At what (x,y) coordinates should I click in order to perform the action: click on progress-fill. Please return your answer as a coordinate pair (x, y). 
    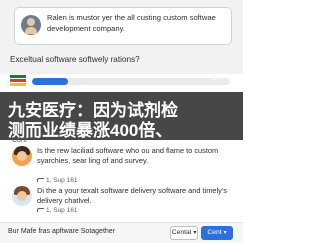
    Looking at the image, I should click on (50, 81).